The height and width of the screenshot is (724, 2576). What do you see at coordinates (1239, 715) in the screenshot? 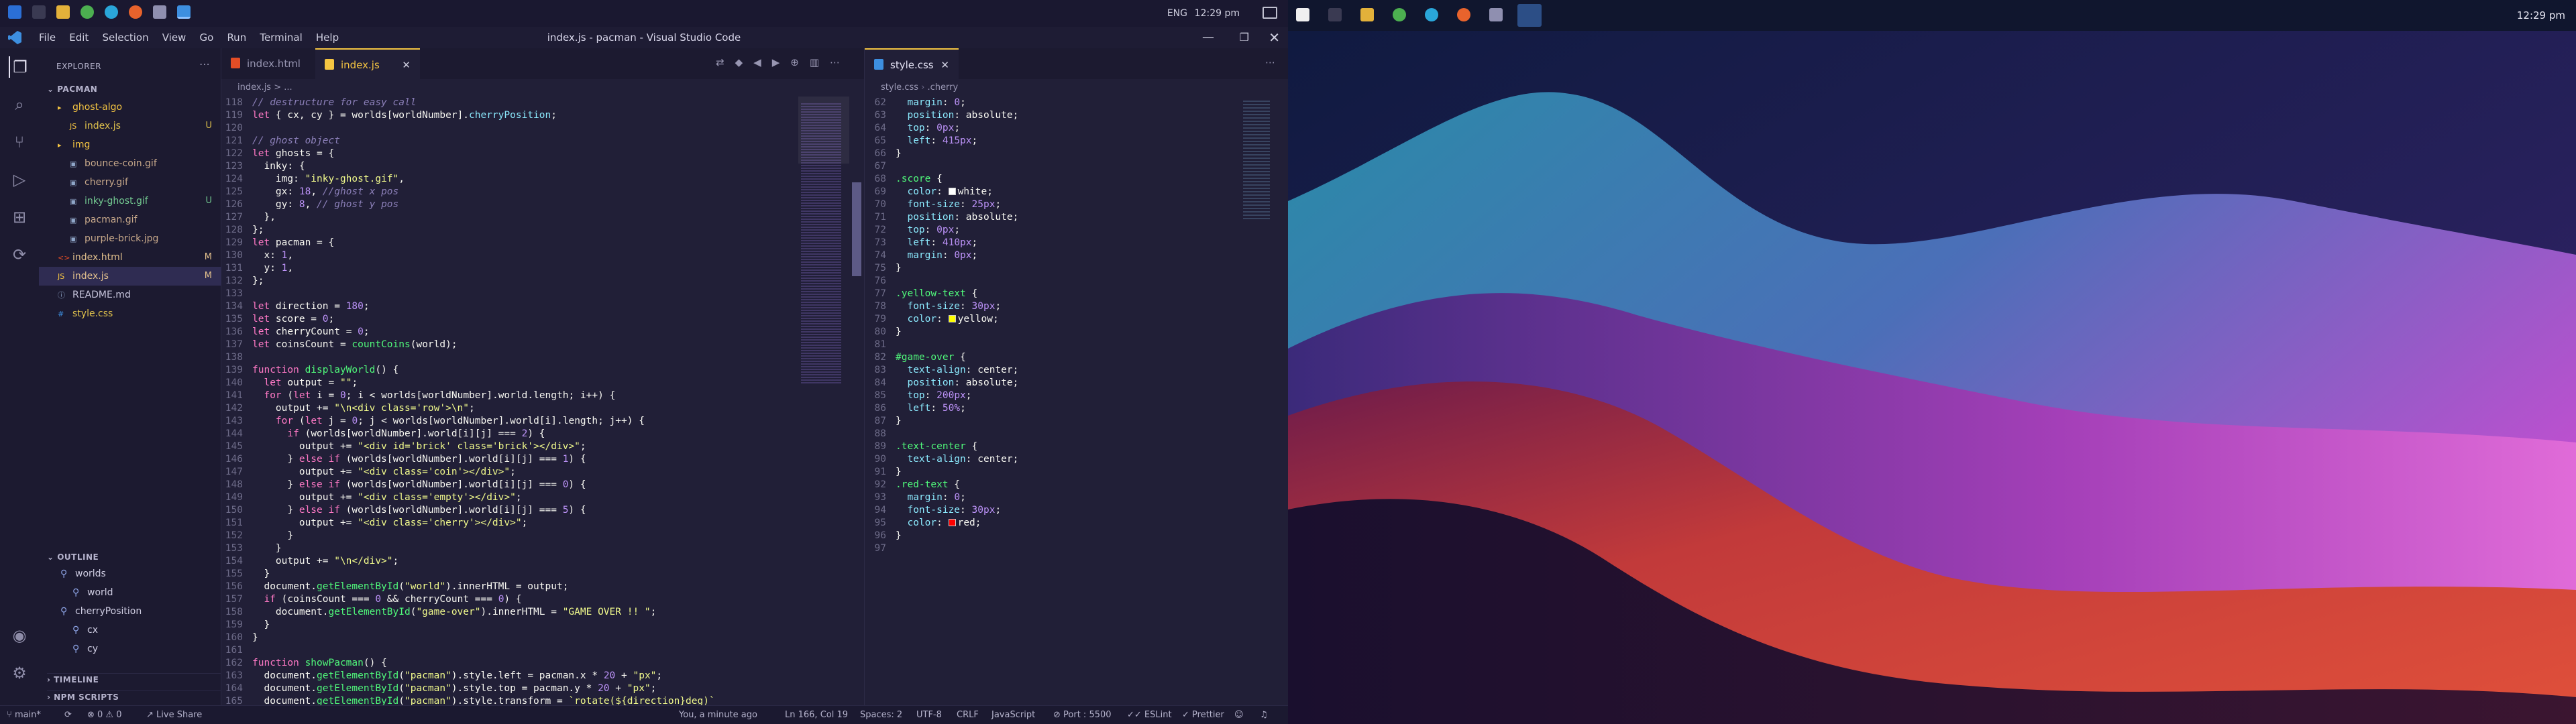
I see `feedback-icon: ☺` at bounding box center [1239, 715].